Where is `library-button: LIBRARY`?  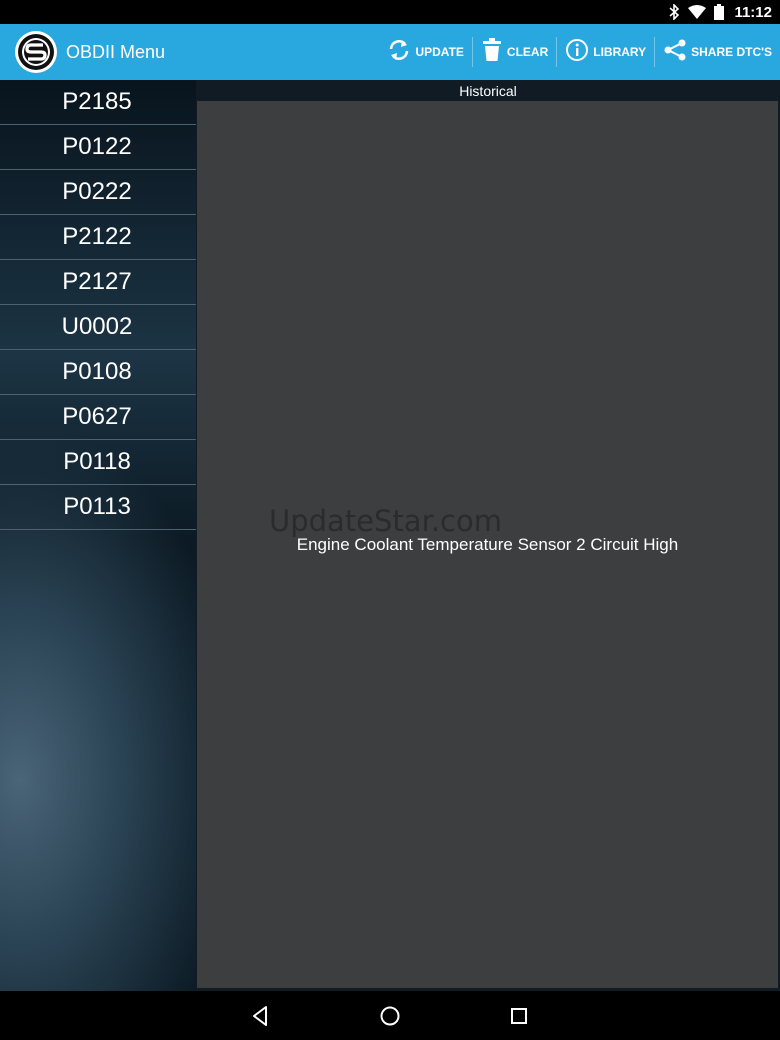
library-button: LIBRARY is located at coordinates (605, 52).